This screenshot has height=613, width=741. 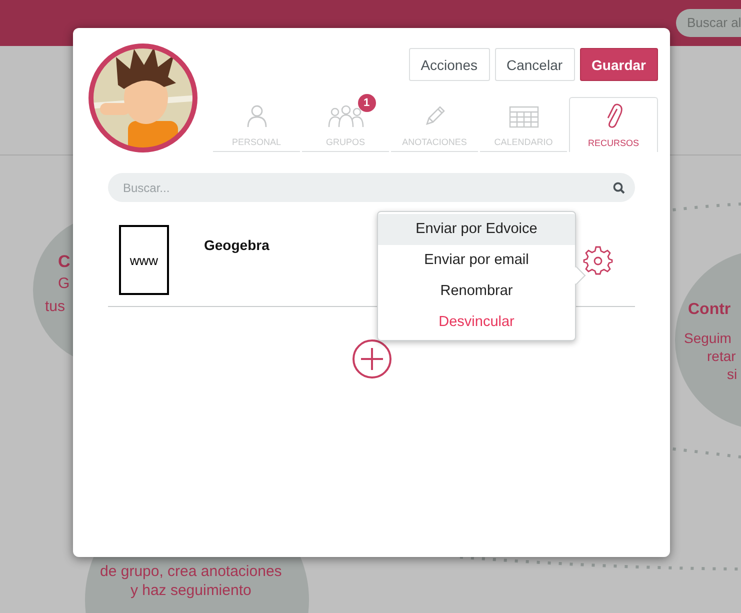 What do you see at coordinates (257, 116) in the screenshot?
I see `person-icon` at bounding box center [257, 116].